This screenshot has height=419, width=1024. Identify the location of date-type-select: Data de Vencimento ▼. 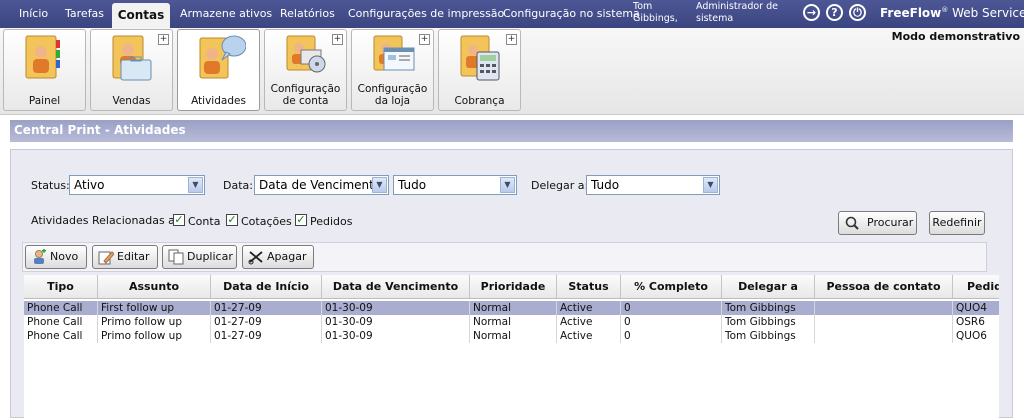
(321, 185).